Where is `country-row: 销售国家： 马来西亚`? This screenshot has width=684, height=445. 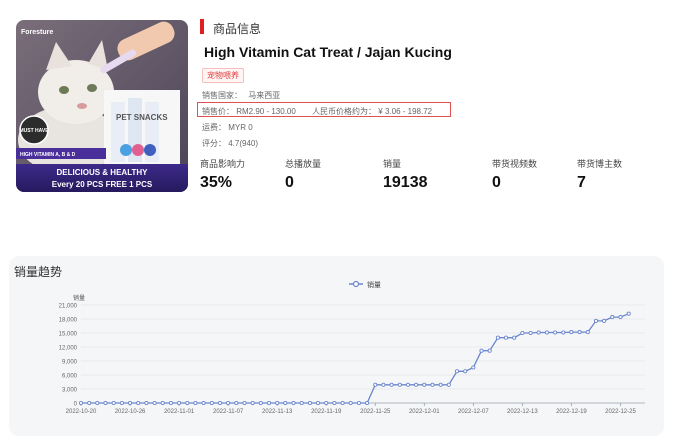 country-row: 销售国家： 马来西亚 is located at coordinates (241, 95).